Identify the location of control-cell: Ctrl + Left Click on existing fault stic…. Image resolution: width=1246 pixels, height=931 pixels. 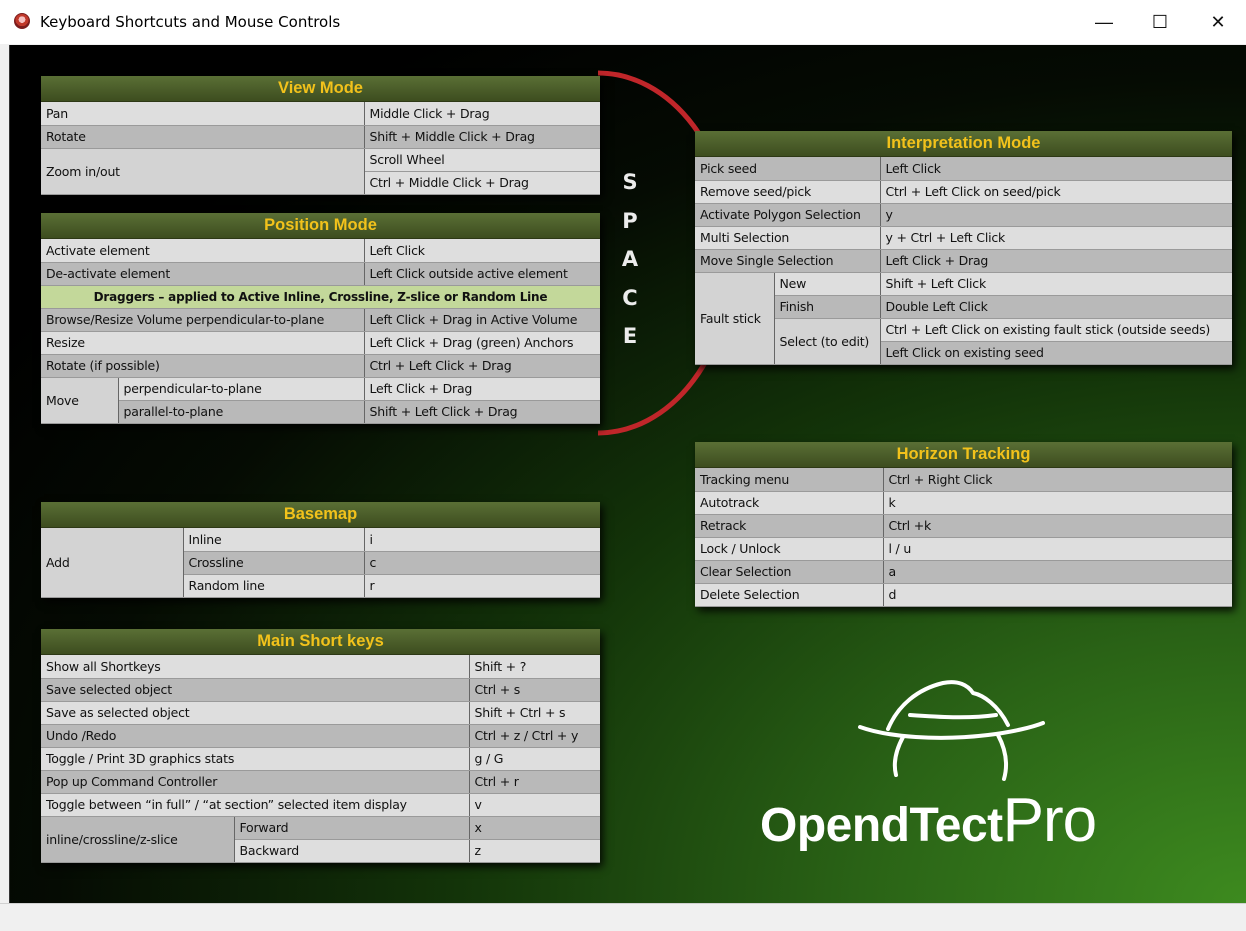
(1056, 330).